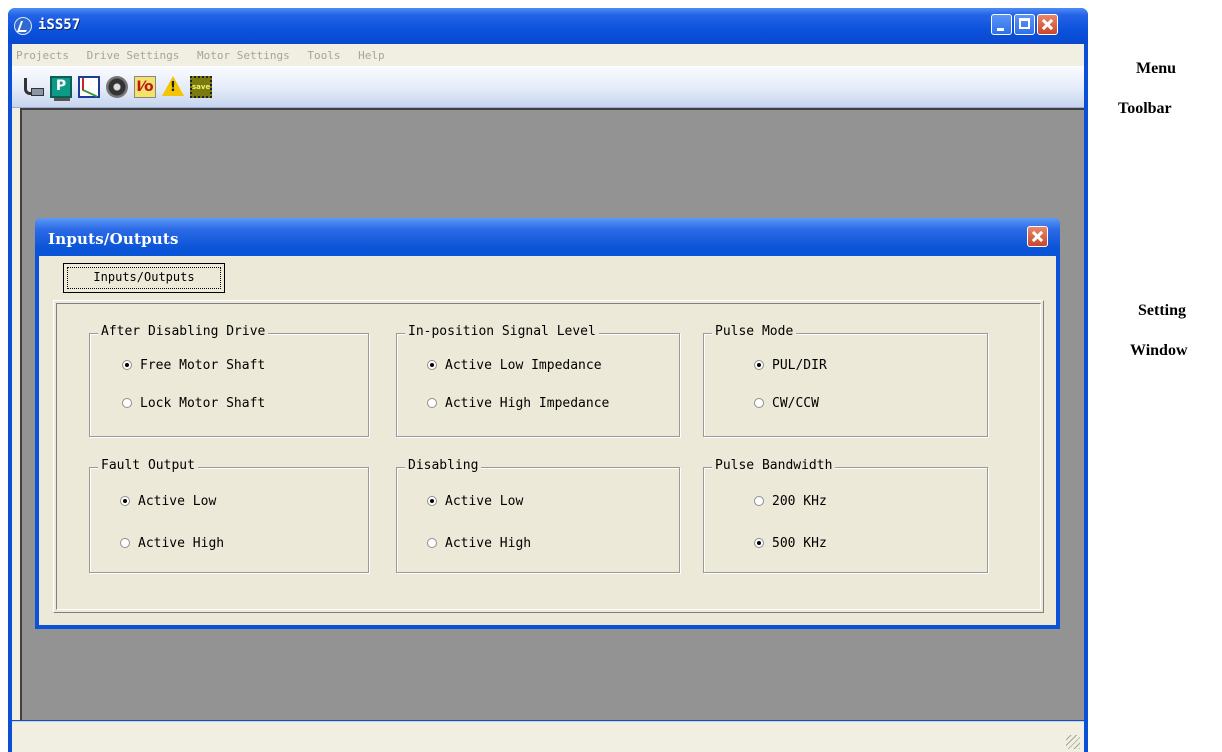  I want to click on scope-icon, so click(89, 87).